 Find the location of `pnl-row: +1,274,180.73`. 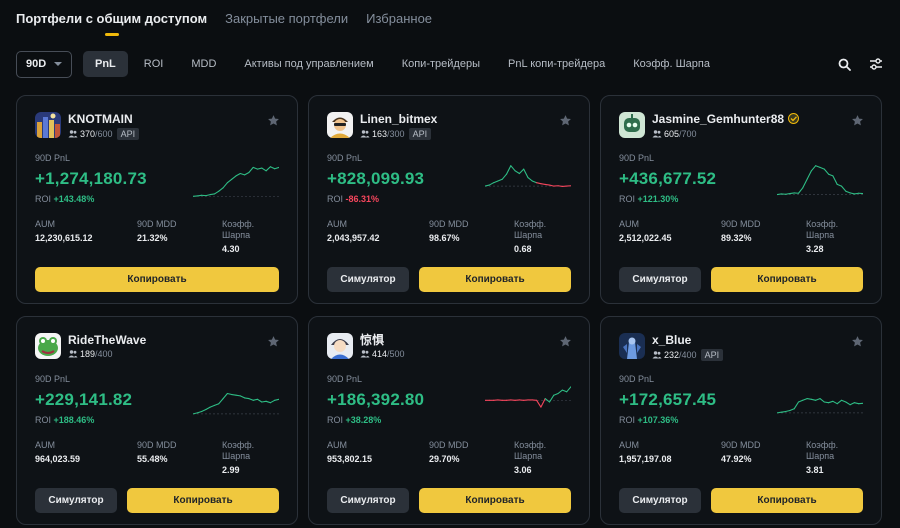

pnl-row: +1,274,180.73 is located at coordinates (157, 181).